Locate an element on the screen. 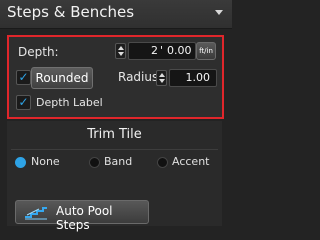  panel-header: Steps & Benches is located at coordinates (116, 14).